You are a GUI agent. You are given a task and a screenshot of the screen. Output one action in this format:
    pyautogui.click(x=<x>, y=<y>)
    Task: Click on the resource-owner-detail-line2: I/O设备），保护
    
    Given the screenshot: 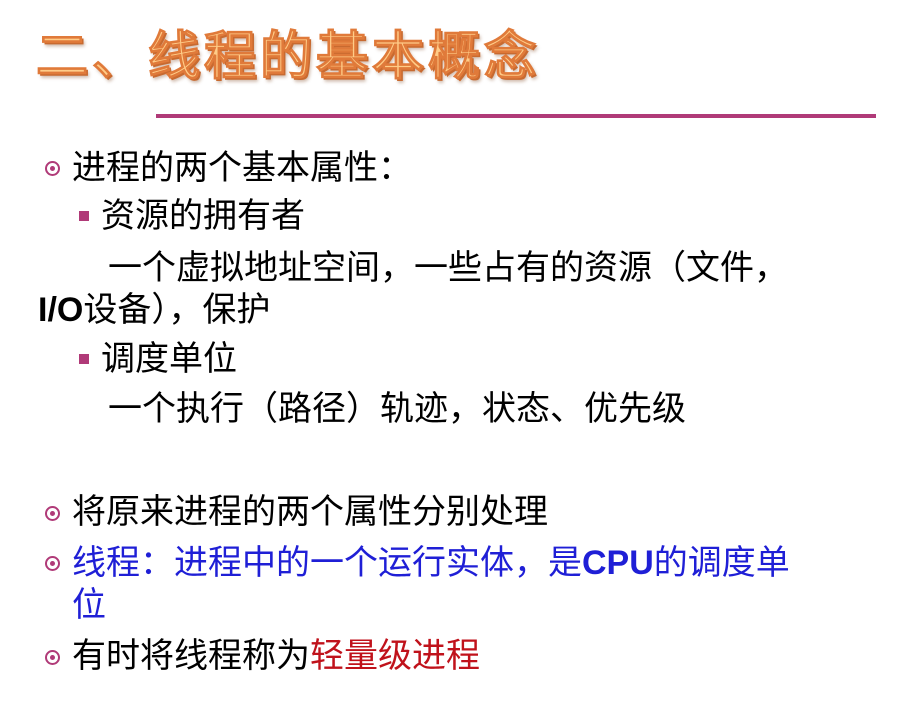 What is the action you would take?
    pyautogui.click(x=154, y=310)
    